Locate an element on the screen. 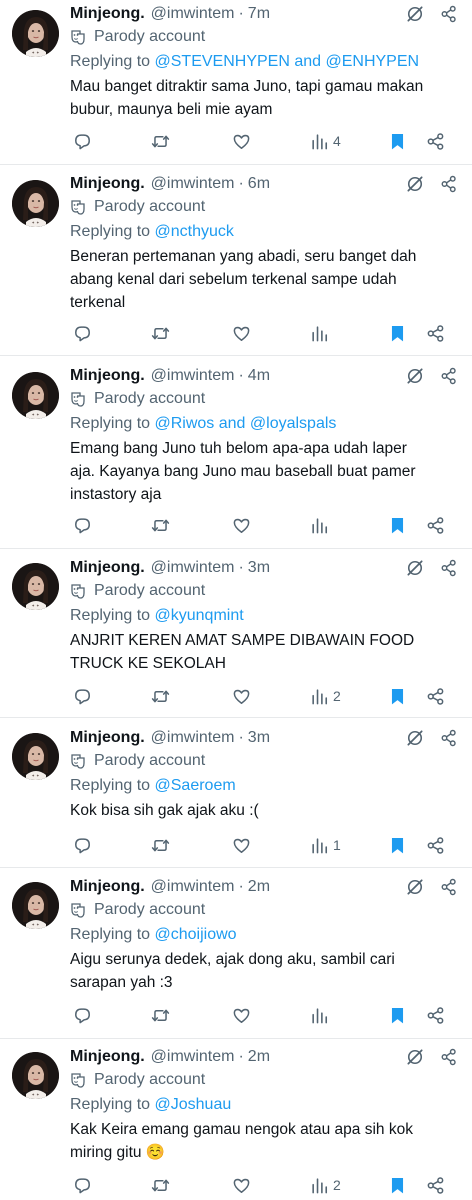  replying-to-link: @STEVENHYPEN and @ENHYPEN is located at coordinates (287, 61).